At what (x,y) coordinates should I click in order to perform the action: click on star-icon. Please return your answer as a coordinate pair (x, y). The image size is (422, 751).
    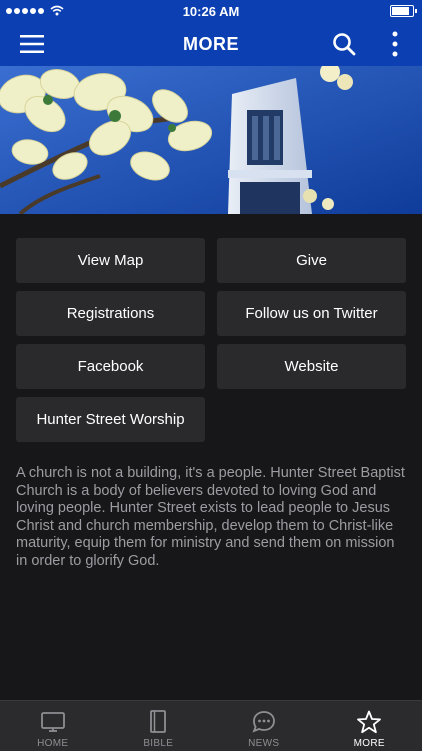
    Looking at the image, I should click on (369, 722).